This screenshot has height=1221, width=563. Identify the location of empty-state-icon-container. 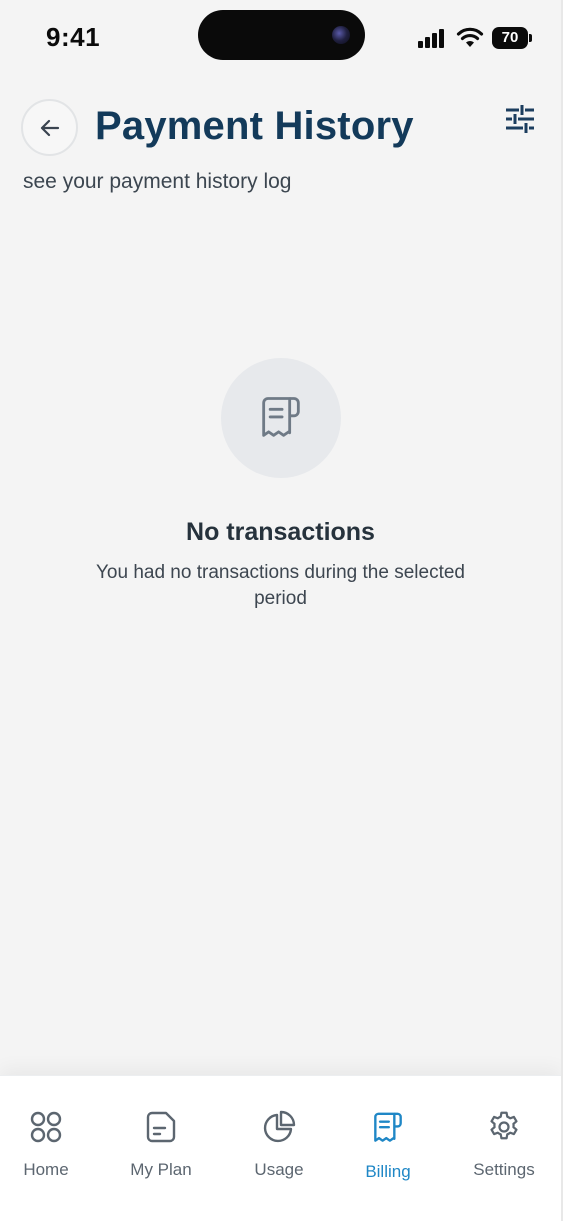
(281, 418).